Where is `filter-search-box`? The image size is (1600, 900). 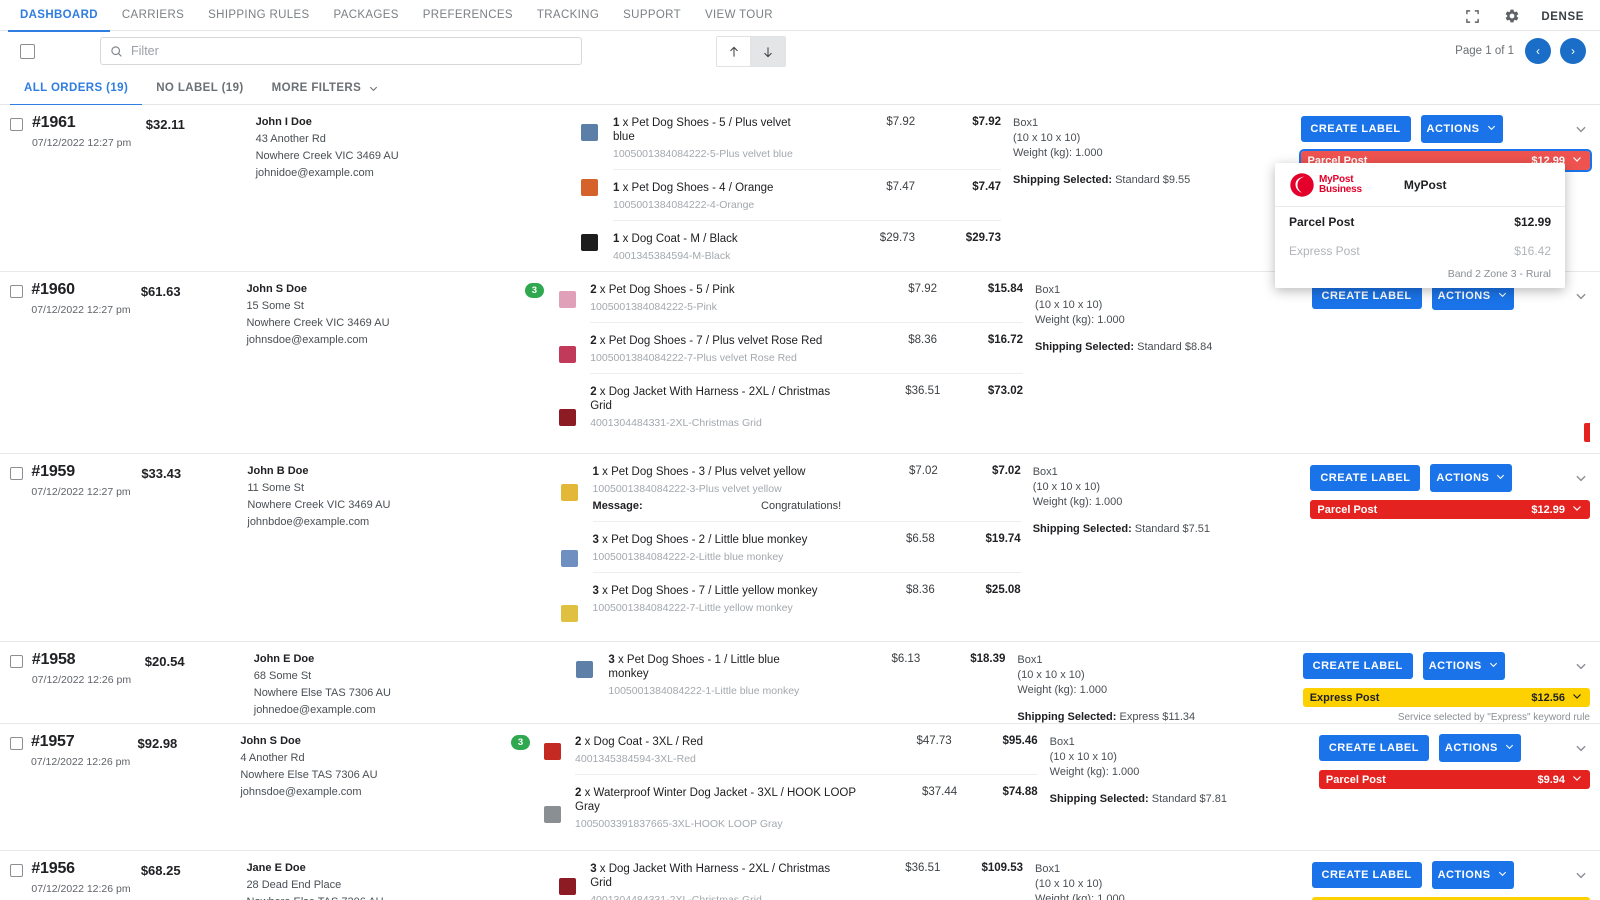 filter-search-box is located at coordinates (341, 51).